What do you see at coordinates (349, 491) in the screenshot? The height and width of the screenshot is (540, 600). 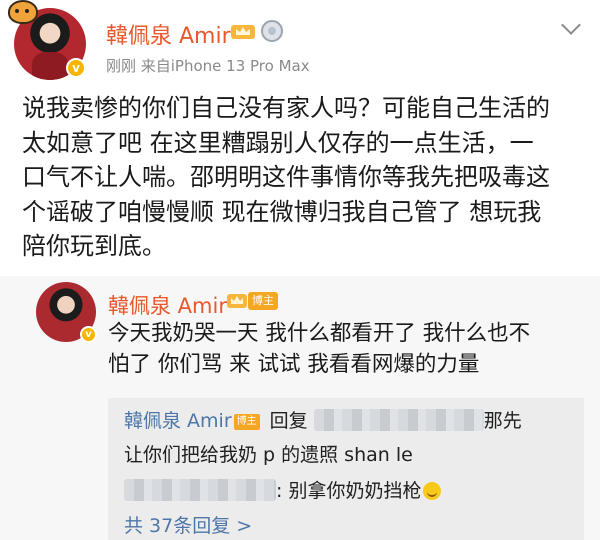 I see `comment-line3-text: : 别拿你奶奶挡枪` at bounding box center [349, 491].